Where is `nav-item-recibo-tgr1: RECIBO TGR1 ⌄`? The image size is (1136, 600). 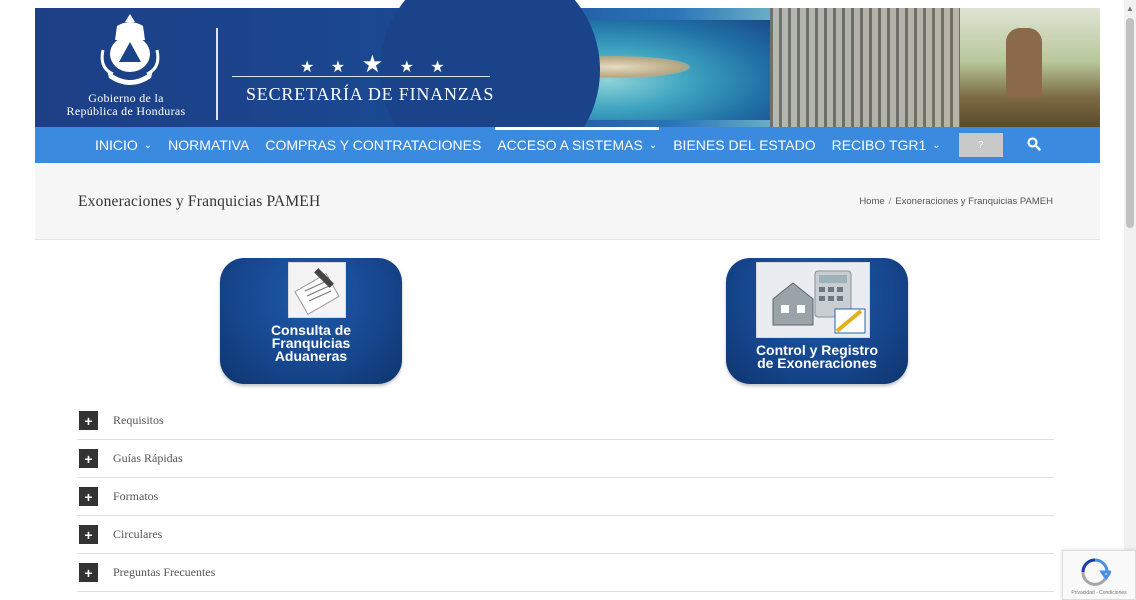 nav-item-recibo-tgr1: RECIBO TGR1 ⌄ is located at coordinates (886, 145).